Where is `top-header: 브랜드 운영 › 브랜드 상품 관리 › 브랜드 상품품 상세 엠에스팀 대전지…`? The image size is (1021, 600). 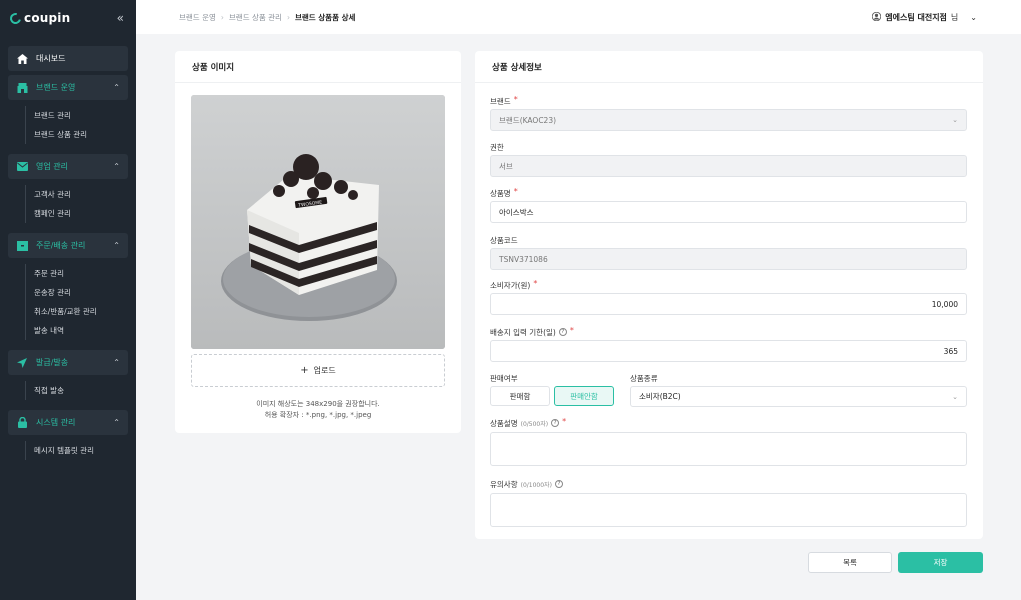 top-header: 브랜드 운영 › 브랜드 상품 관리 › 브랜드 상품품 상세 엠에스팀 대전지… is located at coordinates (578, 17).